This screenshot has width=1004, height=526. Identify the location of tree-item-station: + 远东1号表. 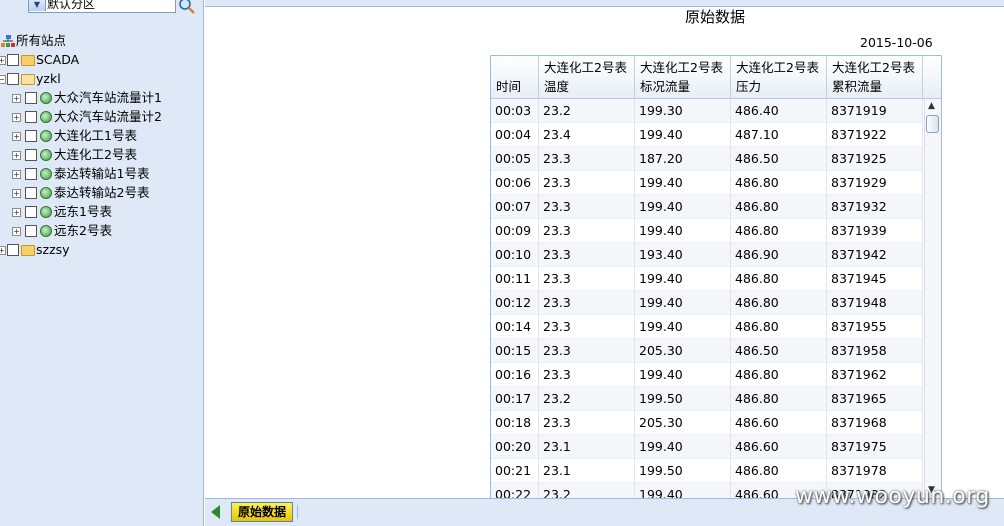
(100, 212).